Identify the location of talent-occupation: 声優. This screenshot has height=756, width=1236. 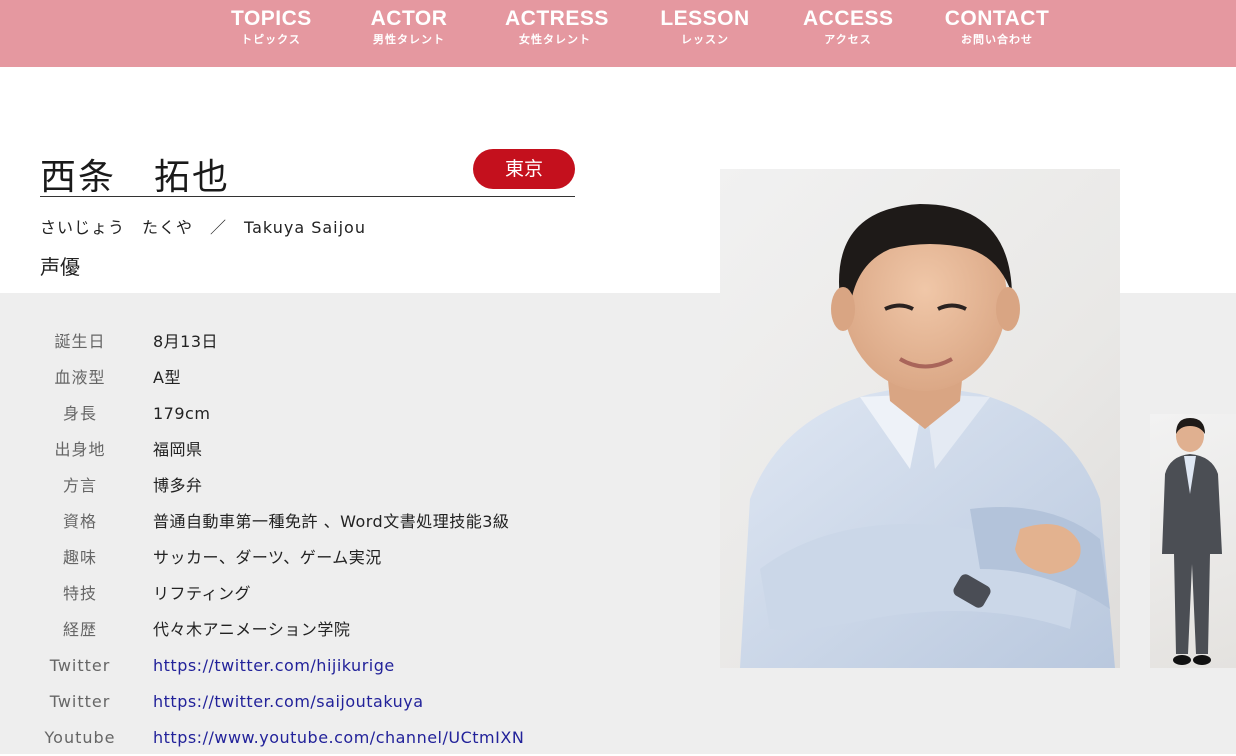
(60, 267).